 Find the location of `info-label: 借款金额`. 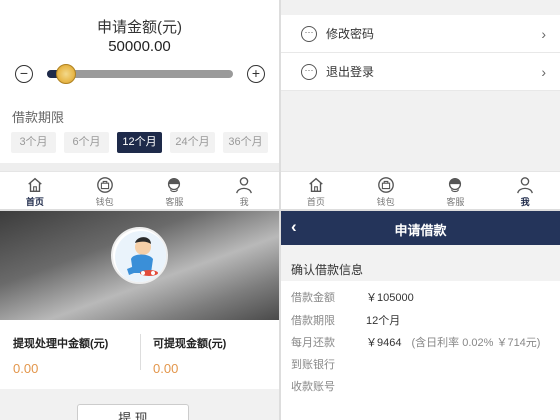

info-label: 借款金额 is located at coordinates (313, 298).